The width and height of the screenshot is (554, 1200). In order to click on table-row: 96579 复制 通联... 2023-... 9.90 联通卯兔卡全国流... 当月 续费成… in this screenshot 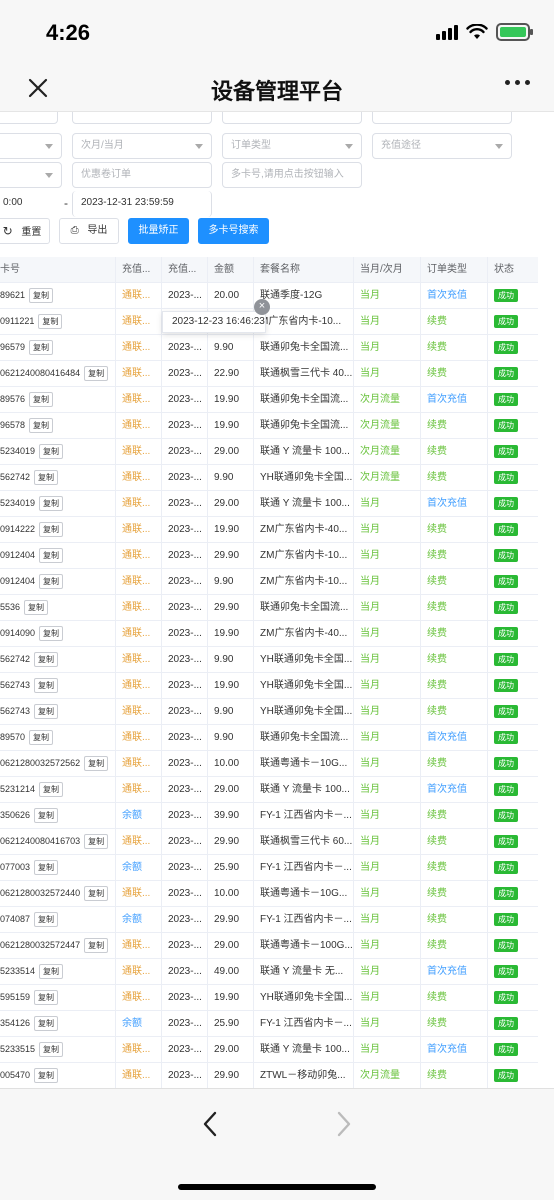, I will do `click(269, 348)`.